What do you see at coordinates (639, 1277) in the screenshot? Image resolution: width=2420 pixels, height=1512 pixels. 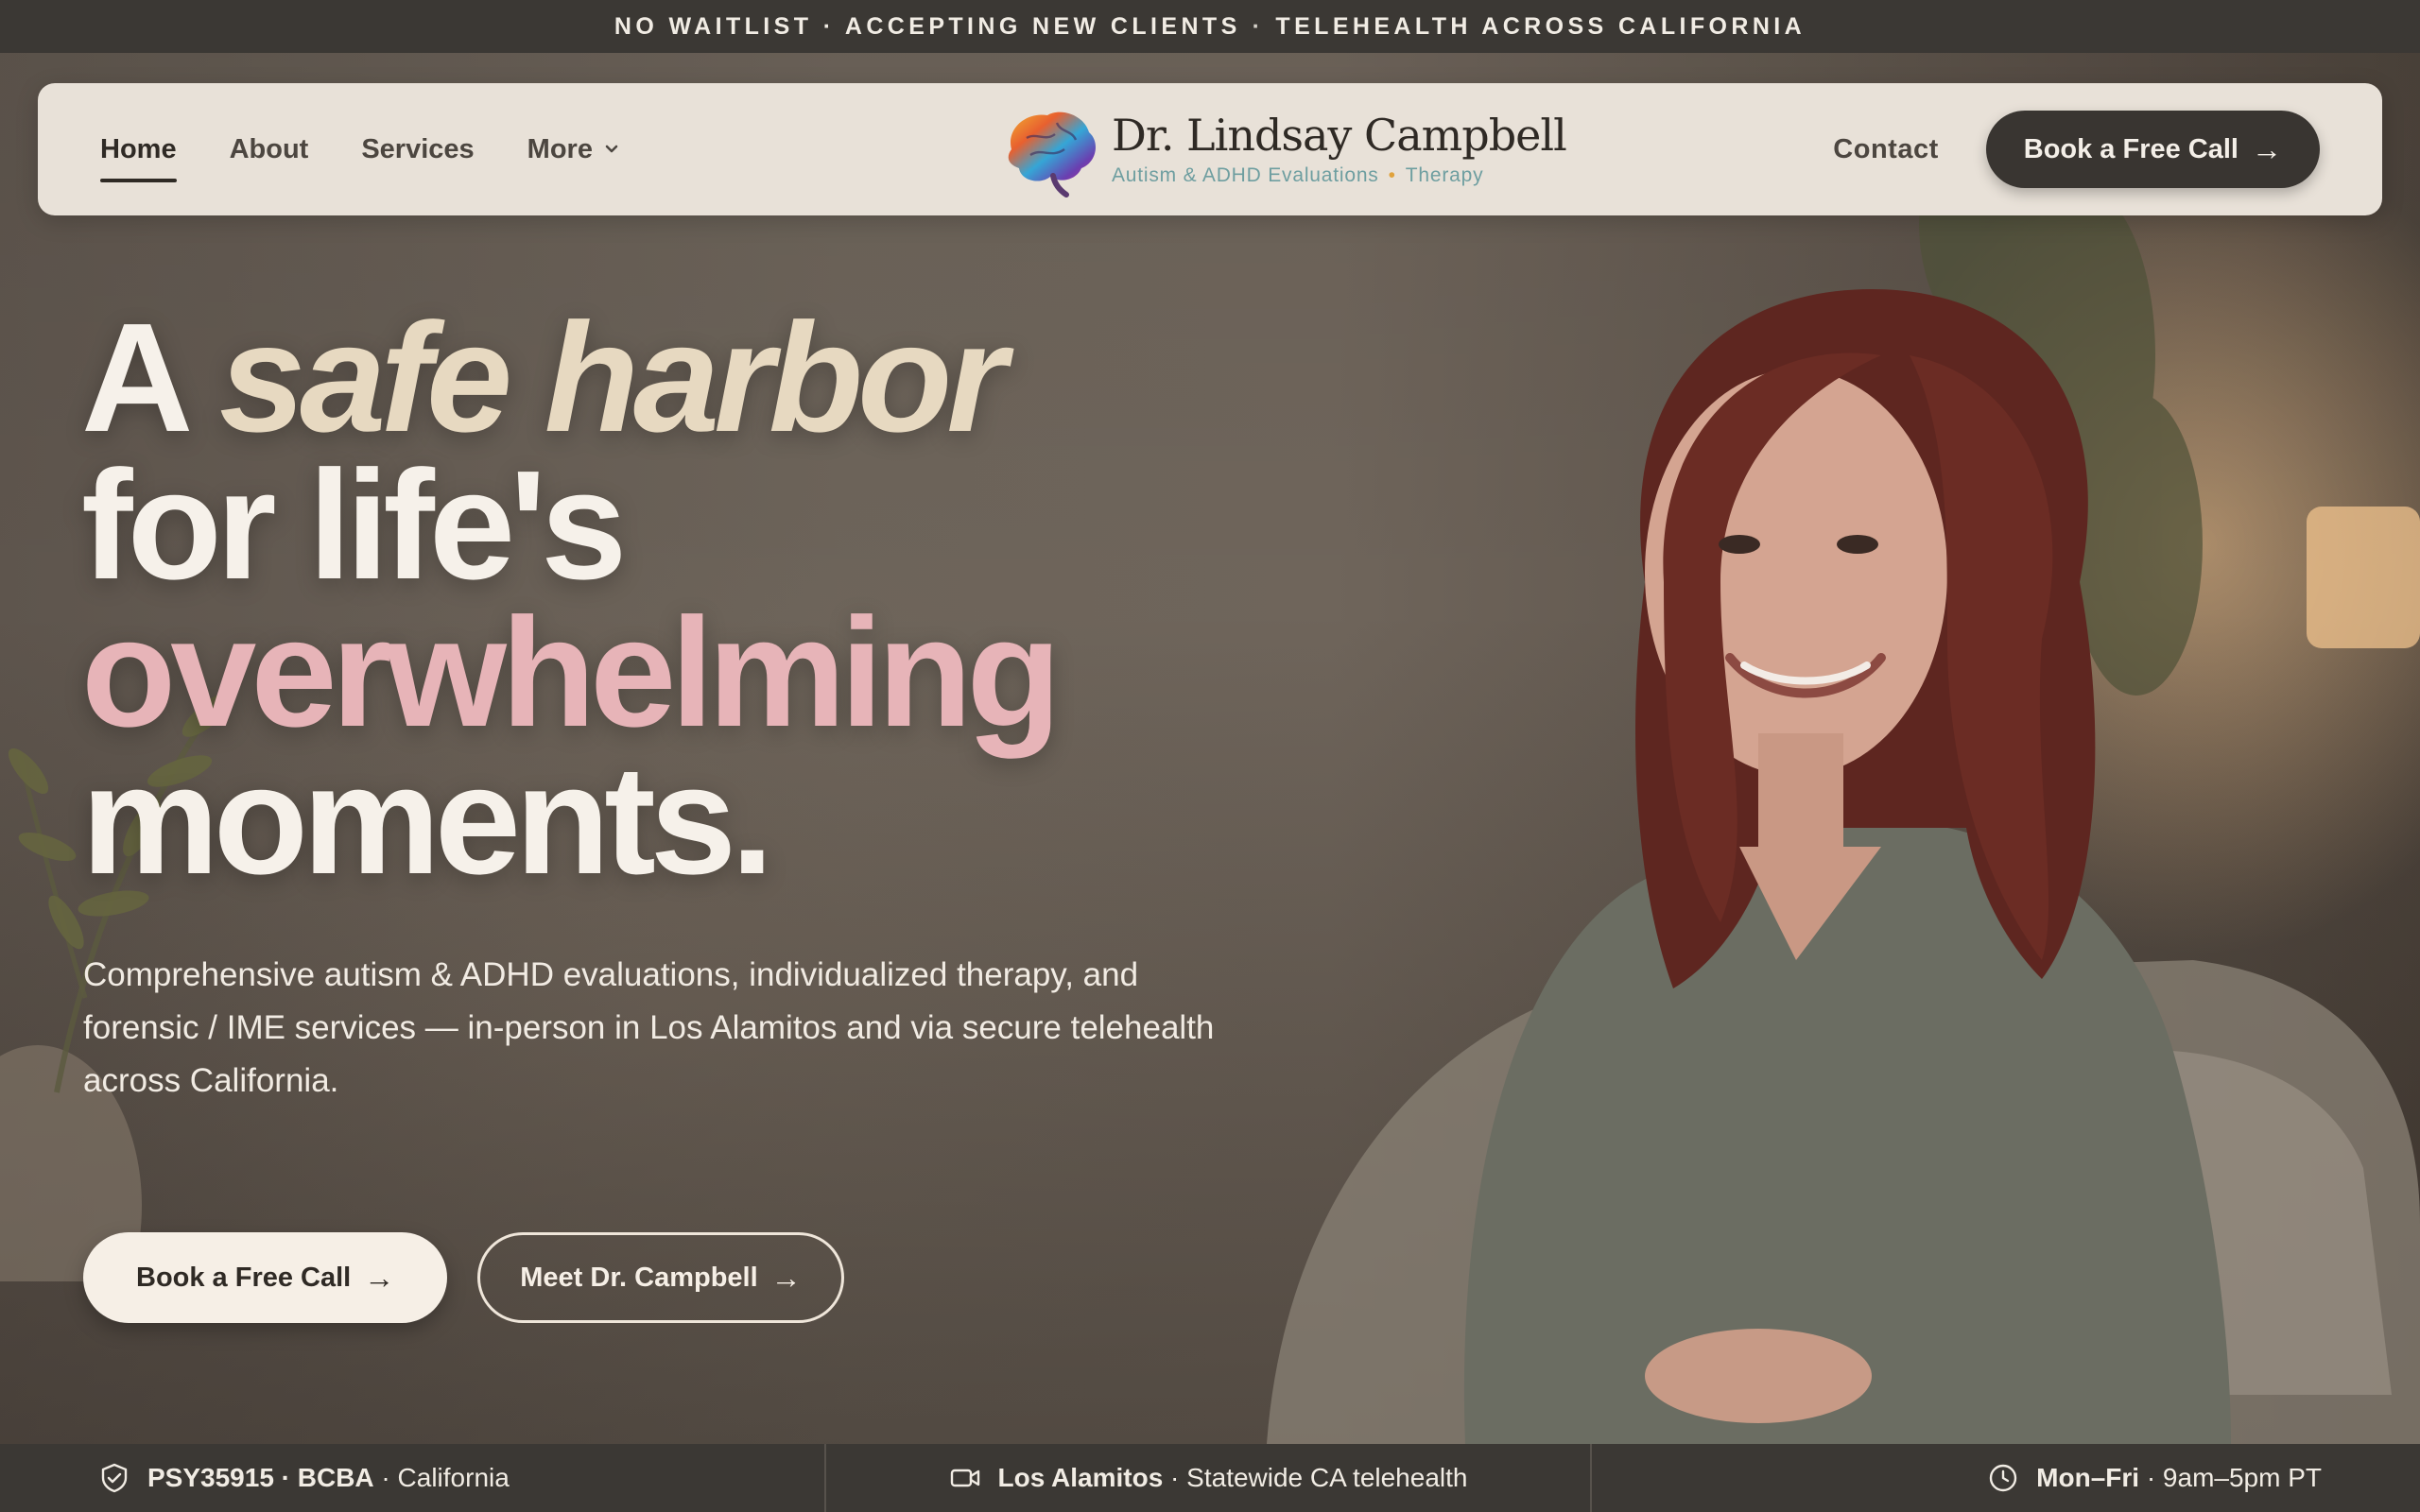 I see `secondary-cta-label: Meet Dr. Campbell` at bounding box center [639, 1277].